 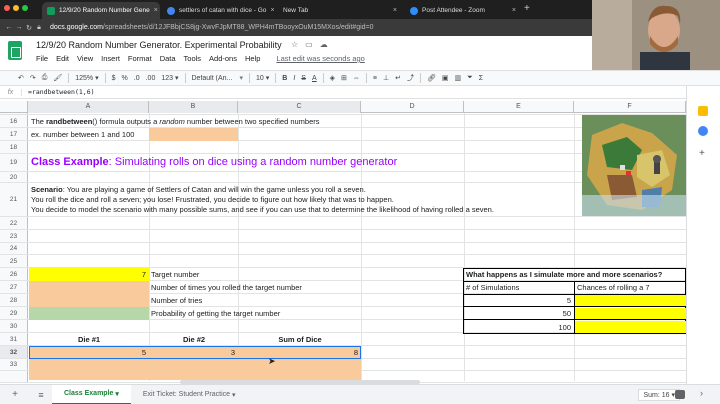 What do you see at coordinates (14, 287) in the screenshot?
I see `row-number: 27` at bounding box center [14, 287].